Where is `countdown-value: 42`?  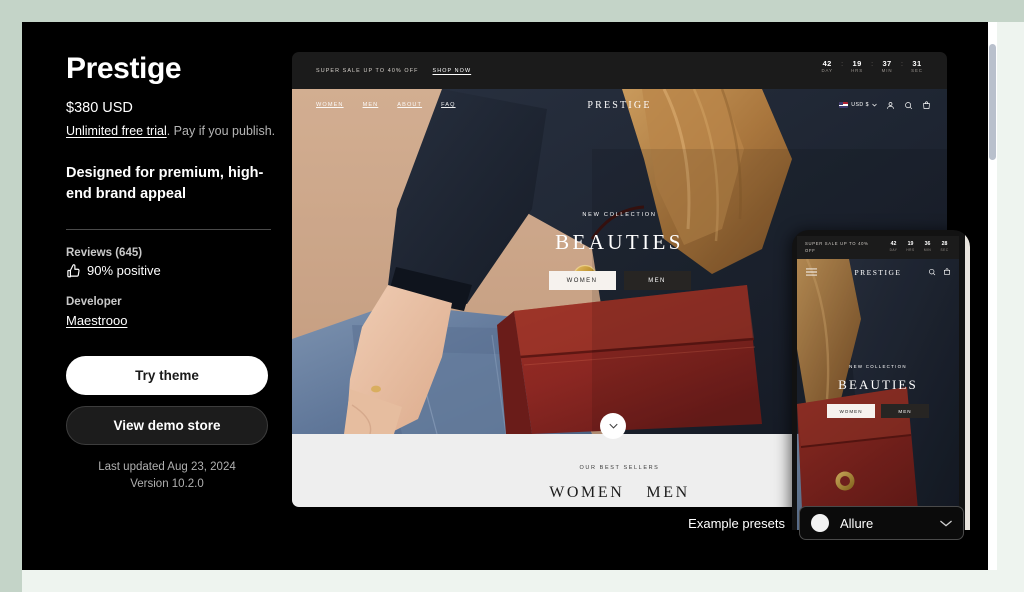 countdown-value: 42 is located at coordinates (827, 63).